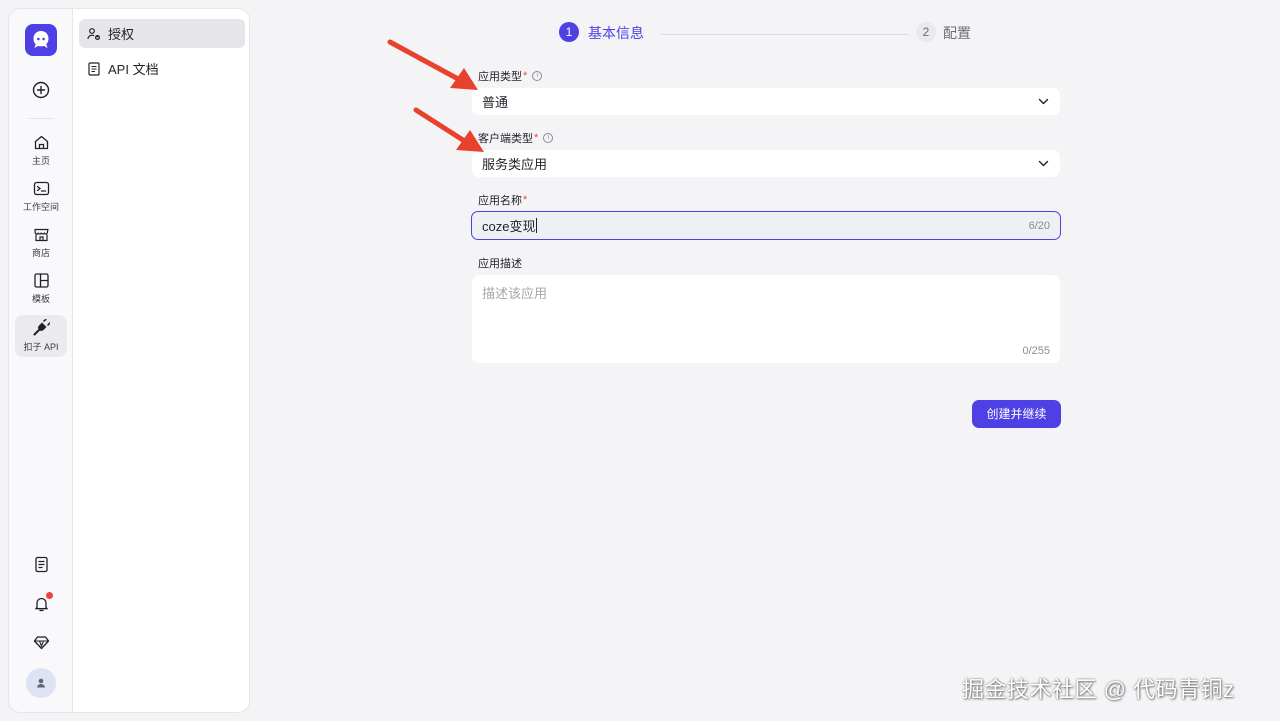 This screenshot has height=721, width=1280. What do you see at coordinates (505, 139) in the screenshot?
I see `client-type-label-text: 客户端类型` at bounding box center [505, 139].